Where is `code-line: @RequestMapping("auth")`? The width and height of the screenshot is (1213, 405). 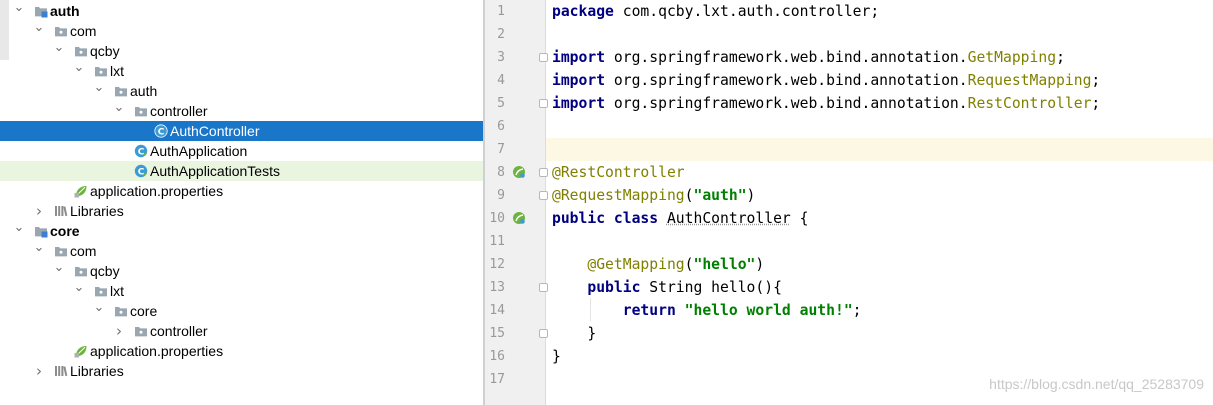
code-line: @RequestMapping("auth") is located at coordinates (653, 195).